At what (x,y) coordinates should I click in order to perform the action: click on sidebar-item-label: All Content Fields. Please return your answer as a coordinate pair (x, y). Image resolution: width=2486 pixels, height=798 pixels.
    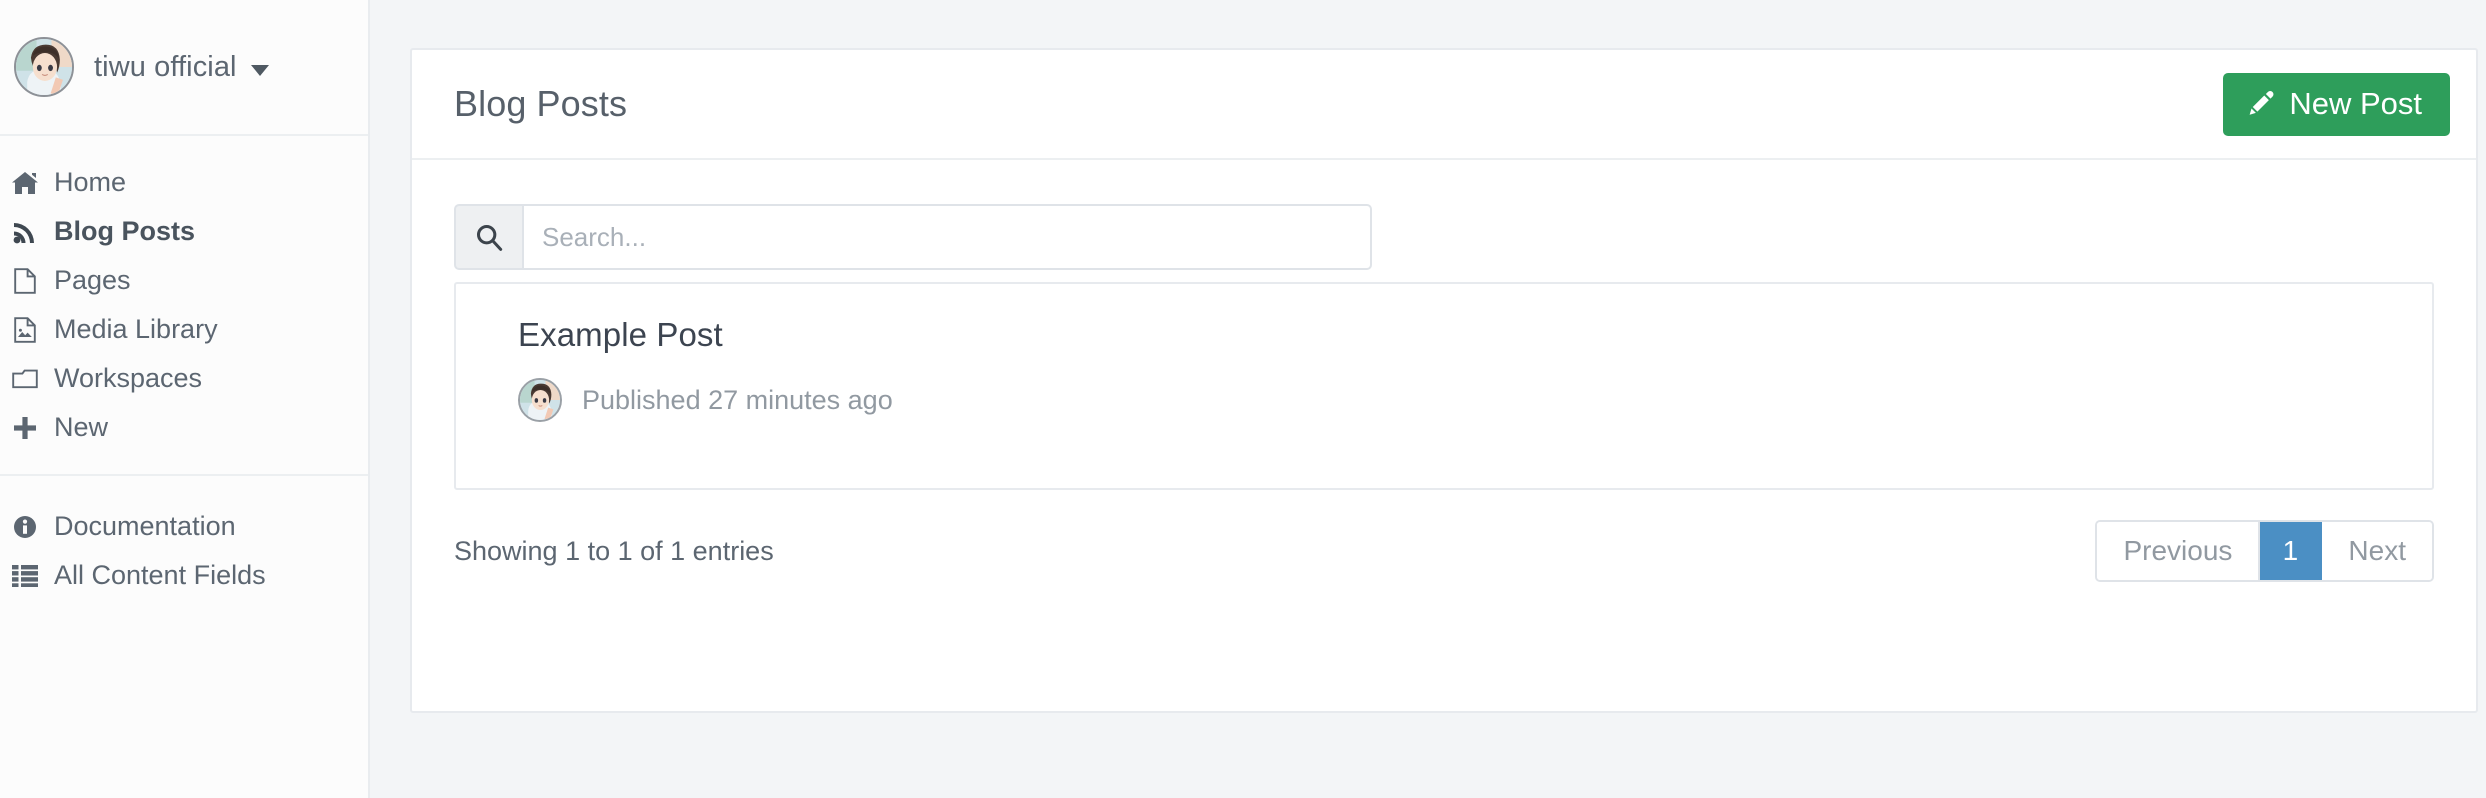
    Looking at the image, I should click on (160, 575).